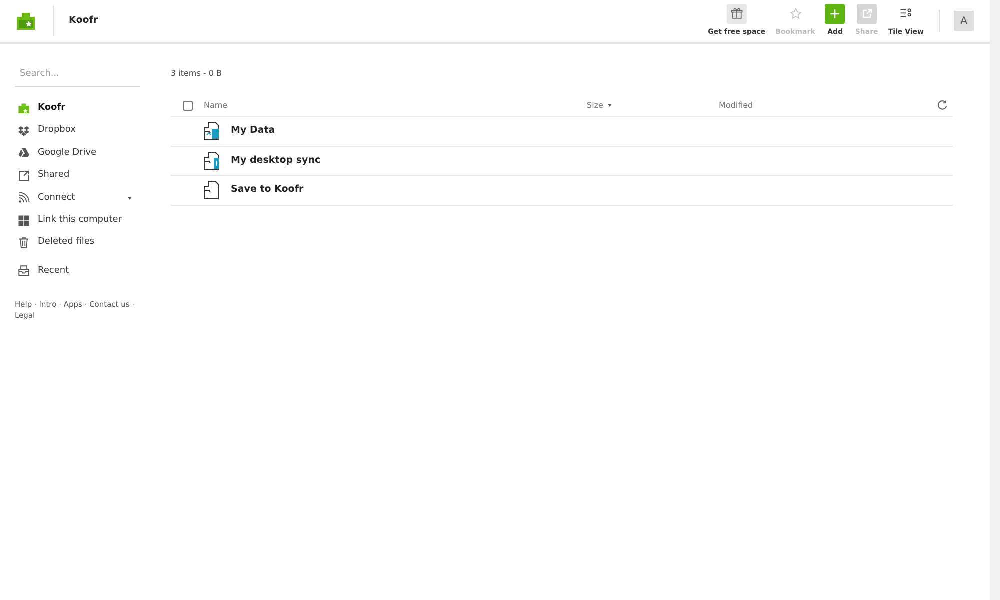 This screenshot has width=1000, height=600. Describe the element at coordinates (24, 176) in the screenshot. I see `shared-icon` at that location.